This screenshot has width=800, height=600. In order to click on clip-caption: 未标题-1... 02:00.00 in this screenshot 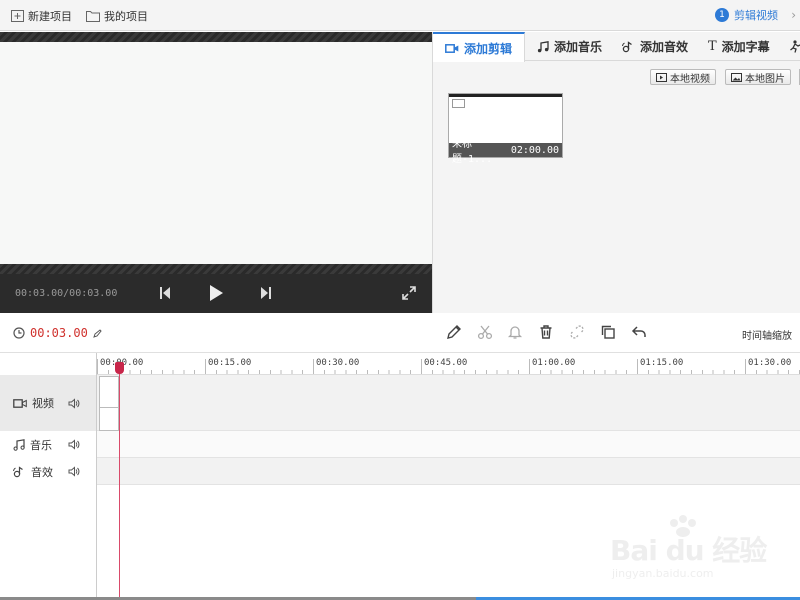, I will do `click(505, 152)`.